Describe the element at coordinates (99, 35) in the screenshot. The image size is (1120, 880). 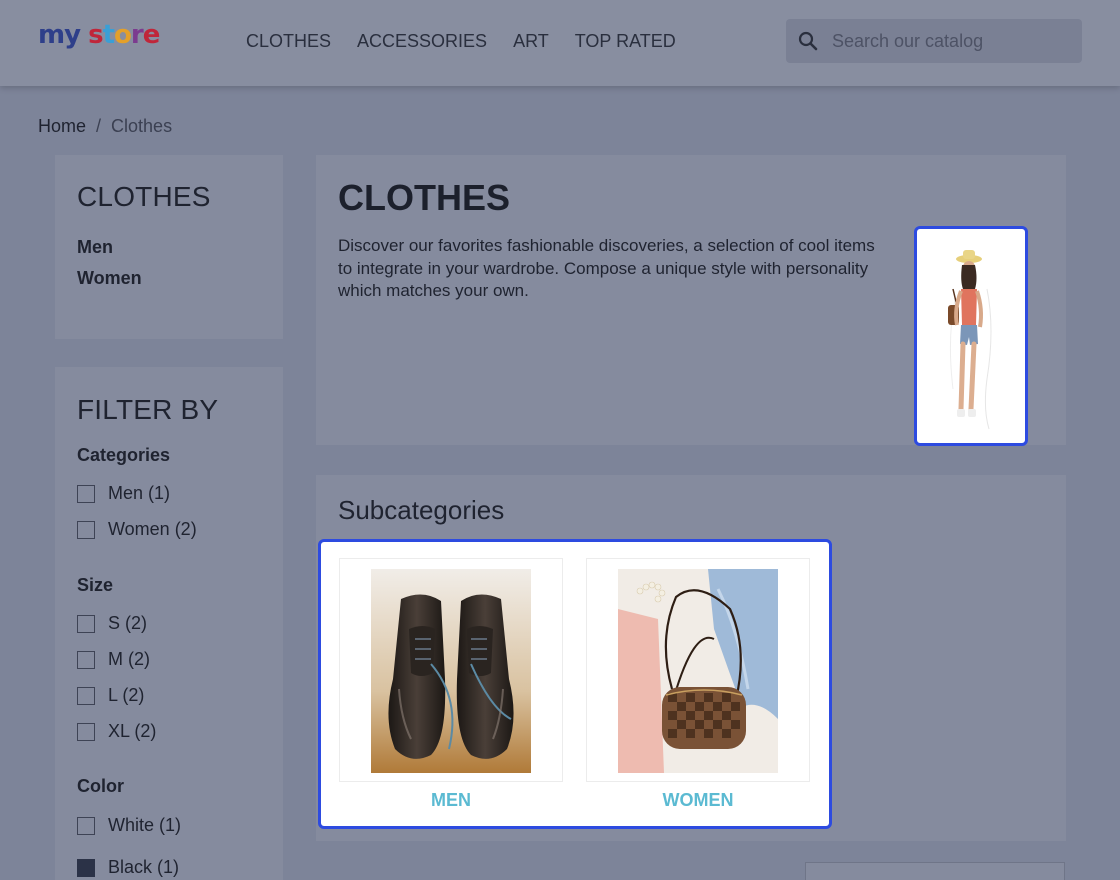
I see `store-logo: my store` at that location.